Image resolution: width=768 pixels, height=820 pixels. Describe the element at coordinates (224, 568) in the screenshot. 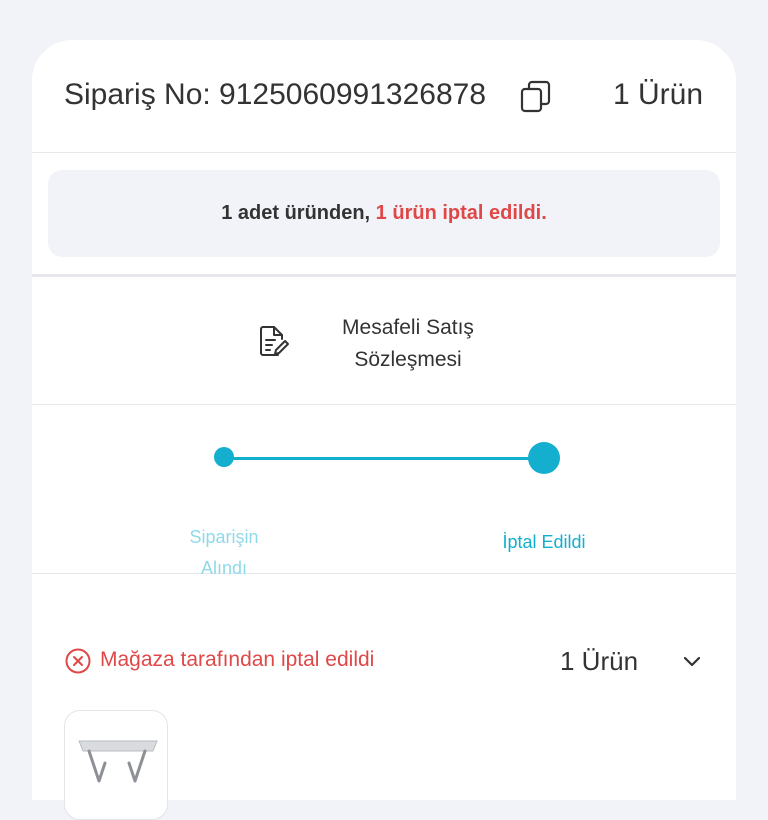

I see `tracker-step-received-line2: Alındı` at that location.